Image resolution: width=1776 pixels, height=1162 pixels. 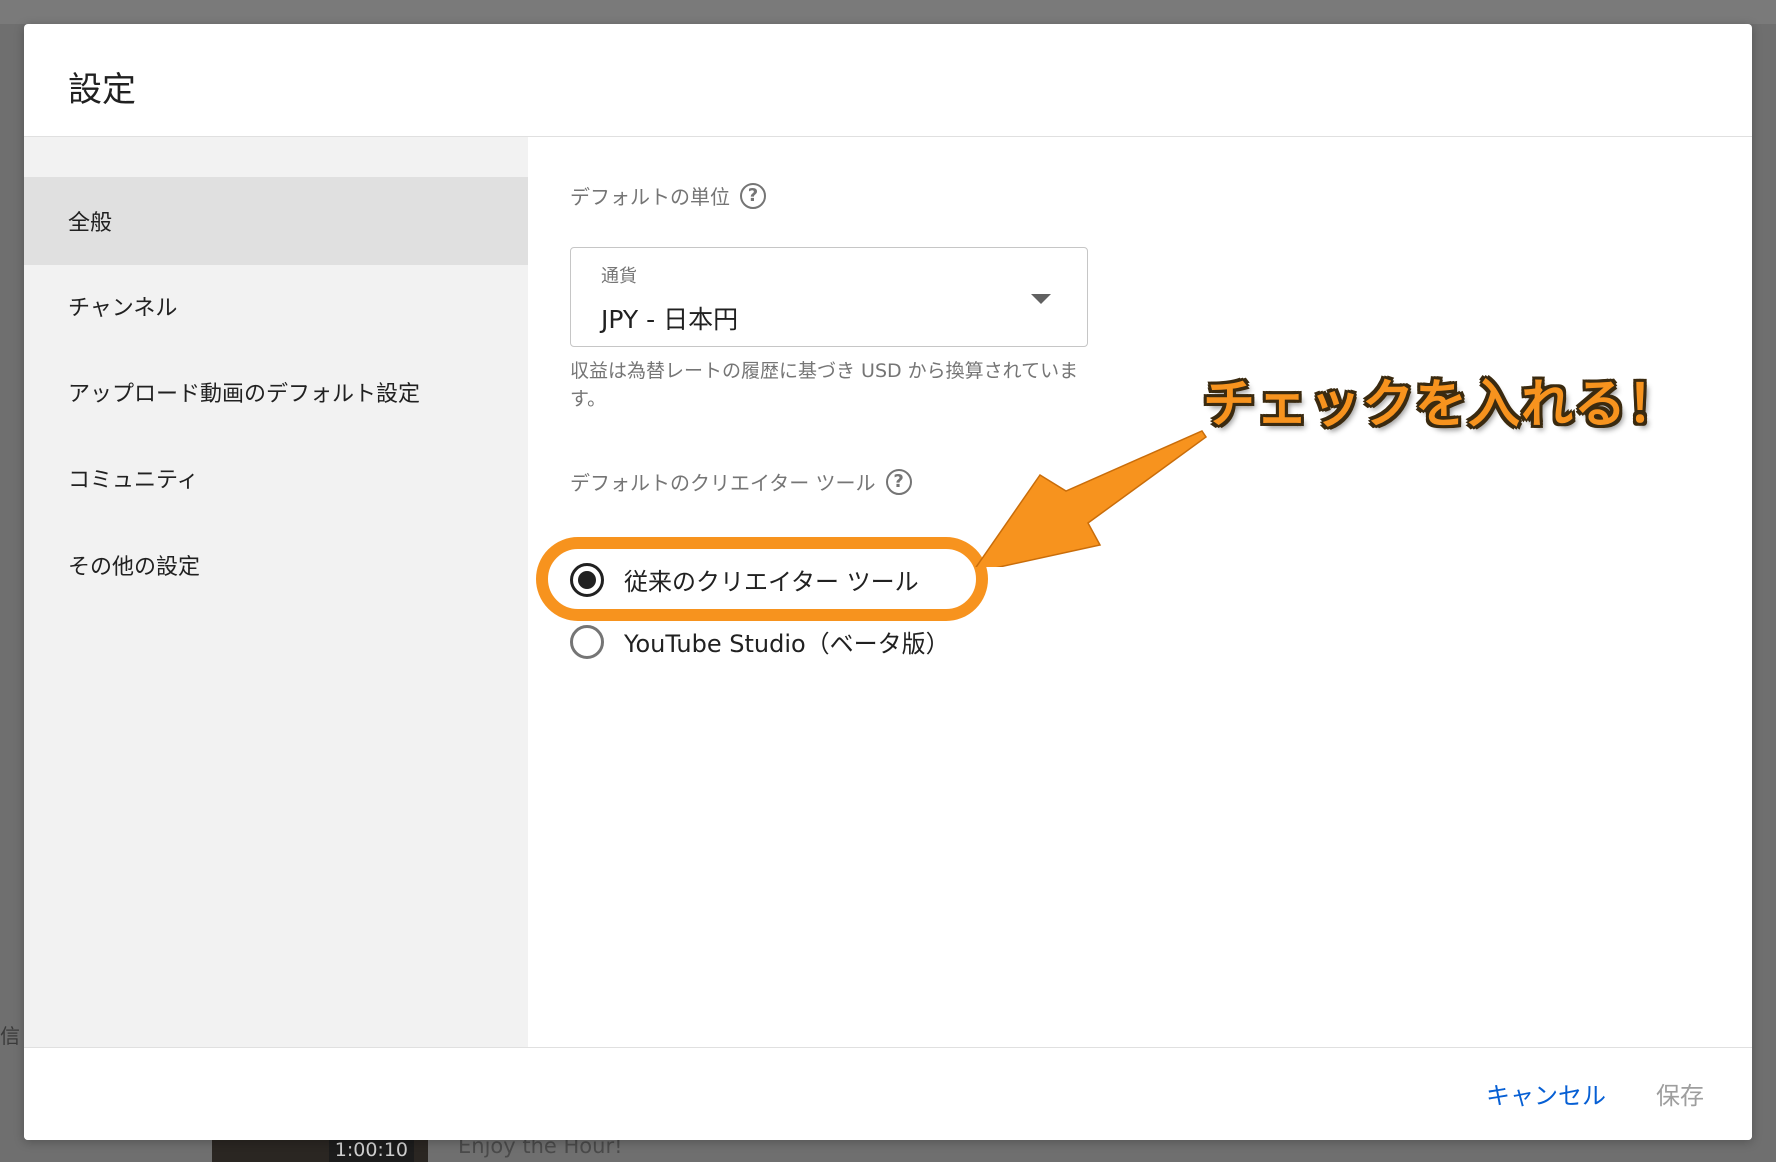 What do you see at coordinates (888, 80) in the screenshot?
I see `dialog-header: 設定` at bounding box center [888, 80].